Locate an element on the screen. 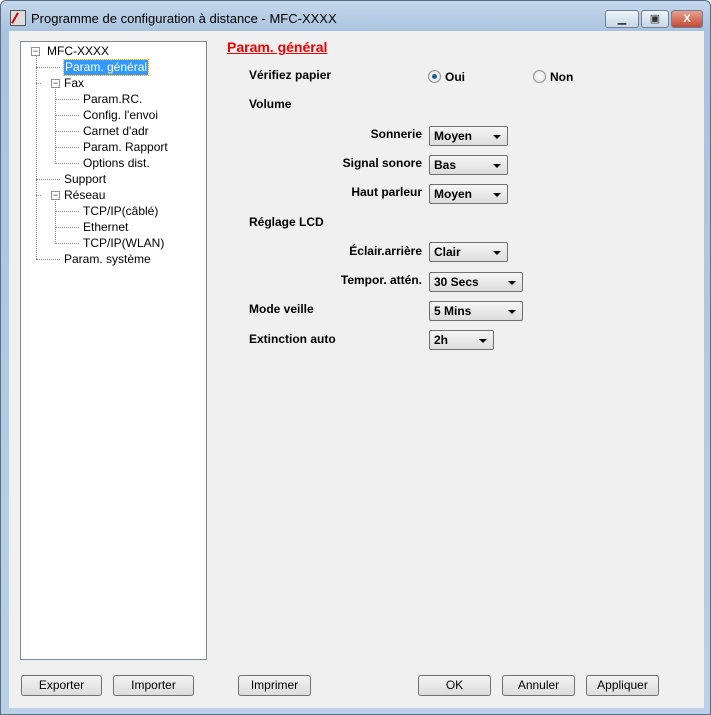  page-title: Param. général is located at coordinates (277, 47).